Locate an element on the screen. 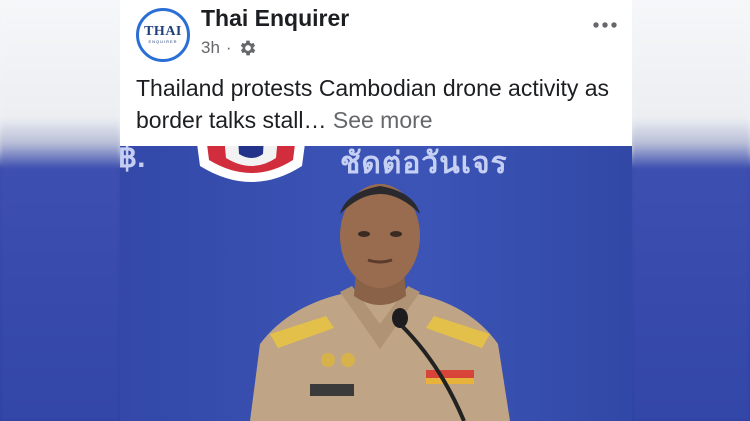 Image resolution: width=750 pixels, height=421 pixels. post-timestamp: 3h is located at coordinates (210, 48).